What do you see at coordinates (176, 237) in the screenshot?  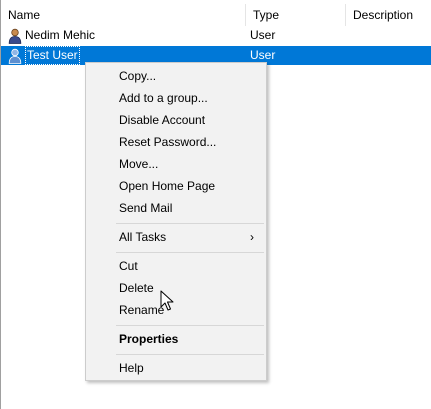 I see `menu-item-all-tasks: All Tasks ›` at bounding box center [176, 237].